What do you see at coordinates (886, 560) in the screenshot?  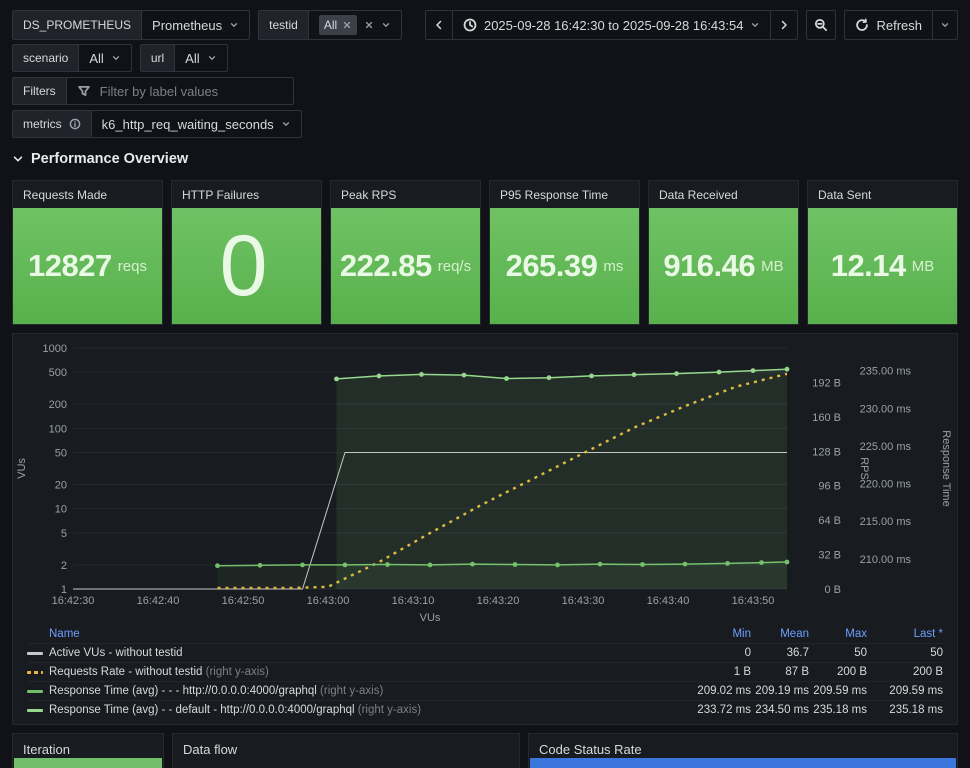 I see `svg-text: 210.00 ms` at bounding box center [886, 560].